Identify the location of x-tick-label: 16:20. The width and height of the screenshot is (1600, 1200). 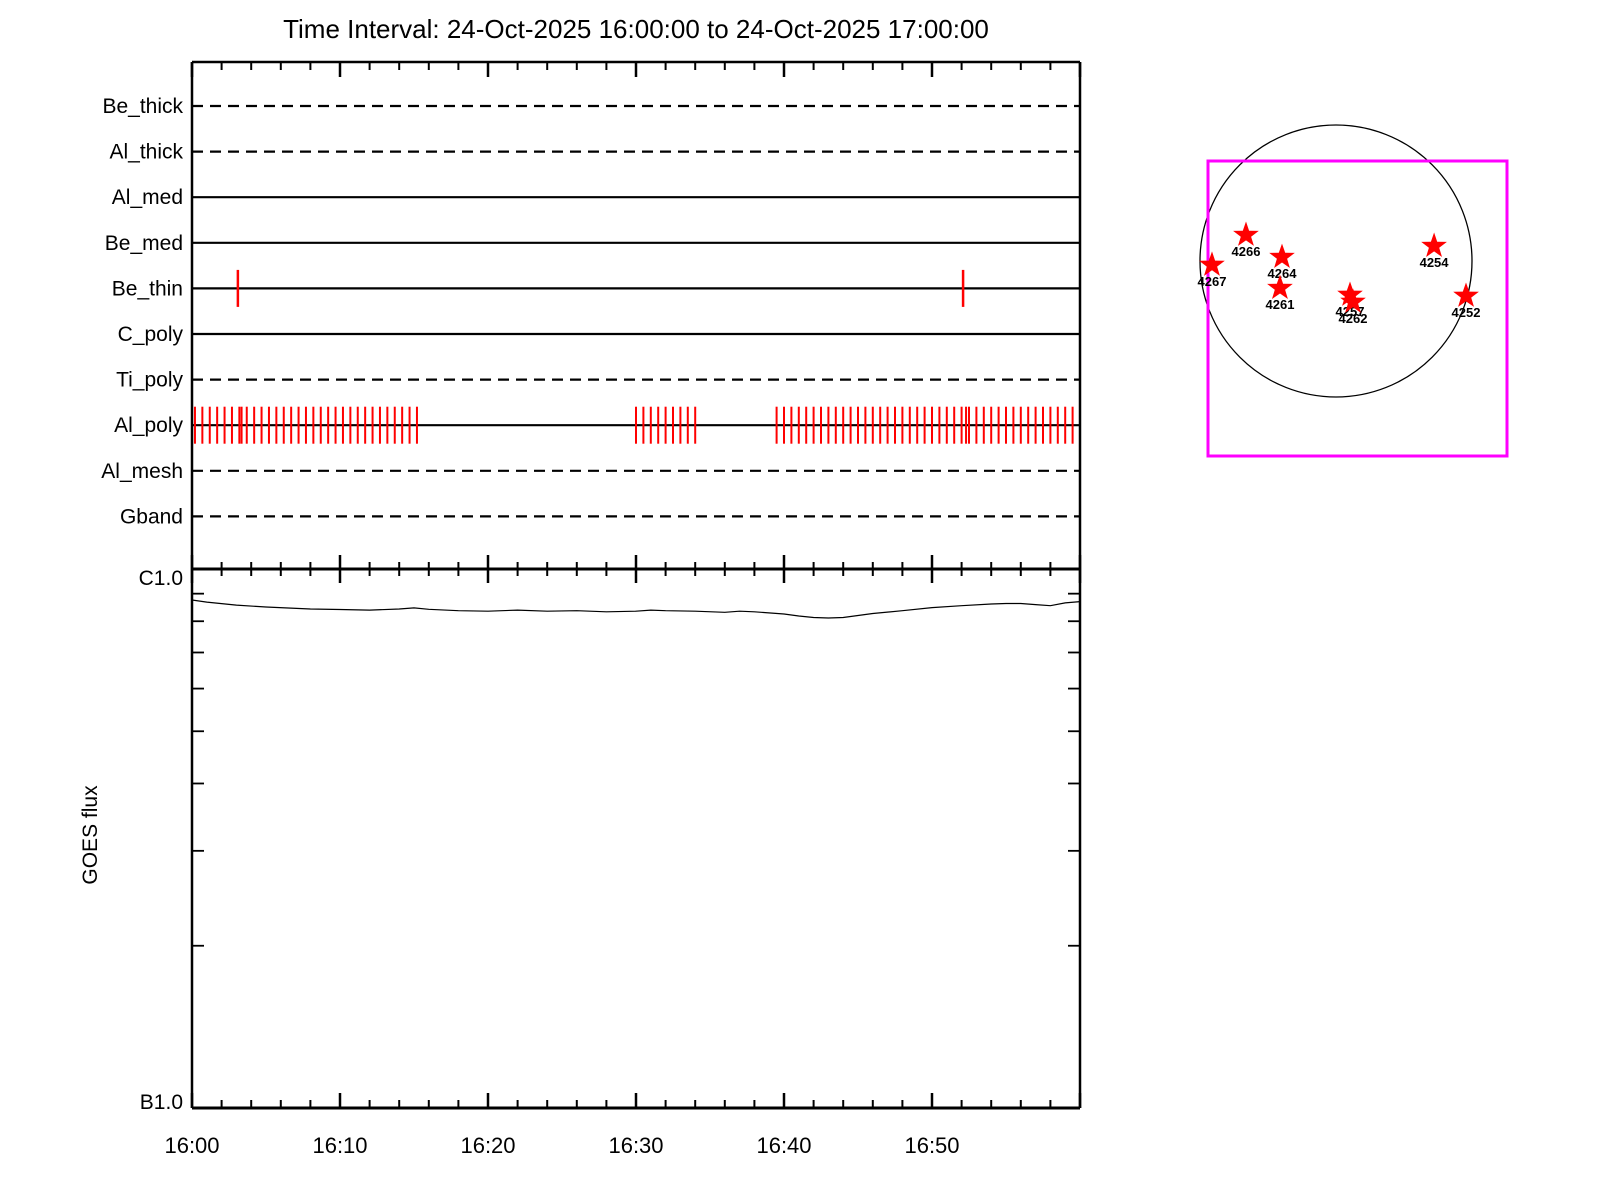
(487, 1145).